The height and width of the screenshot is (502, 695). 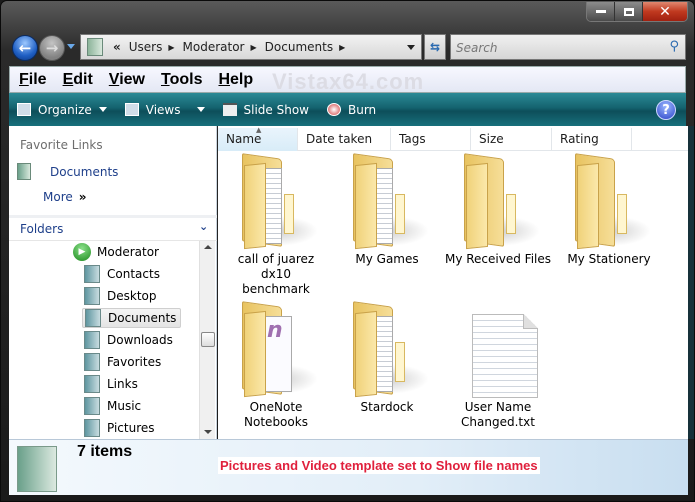 What do you see at coordinates (65, 109) in the screenshot?
I see `organize-label: Organize` at bounding box center [65, 109].